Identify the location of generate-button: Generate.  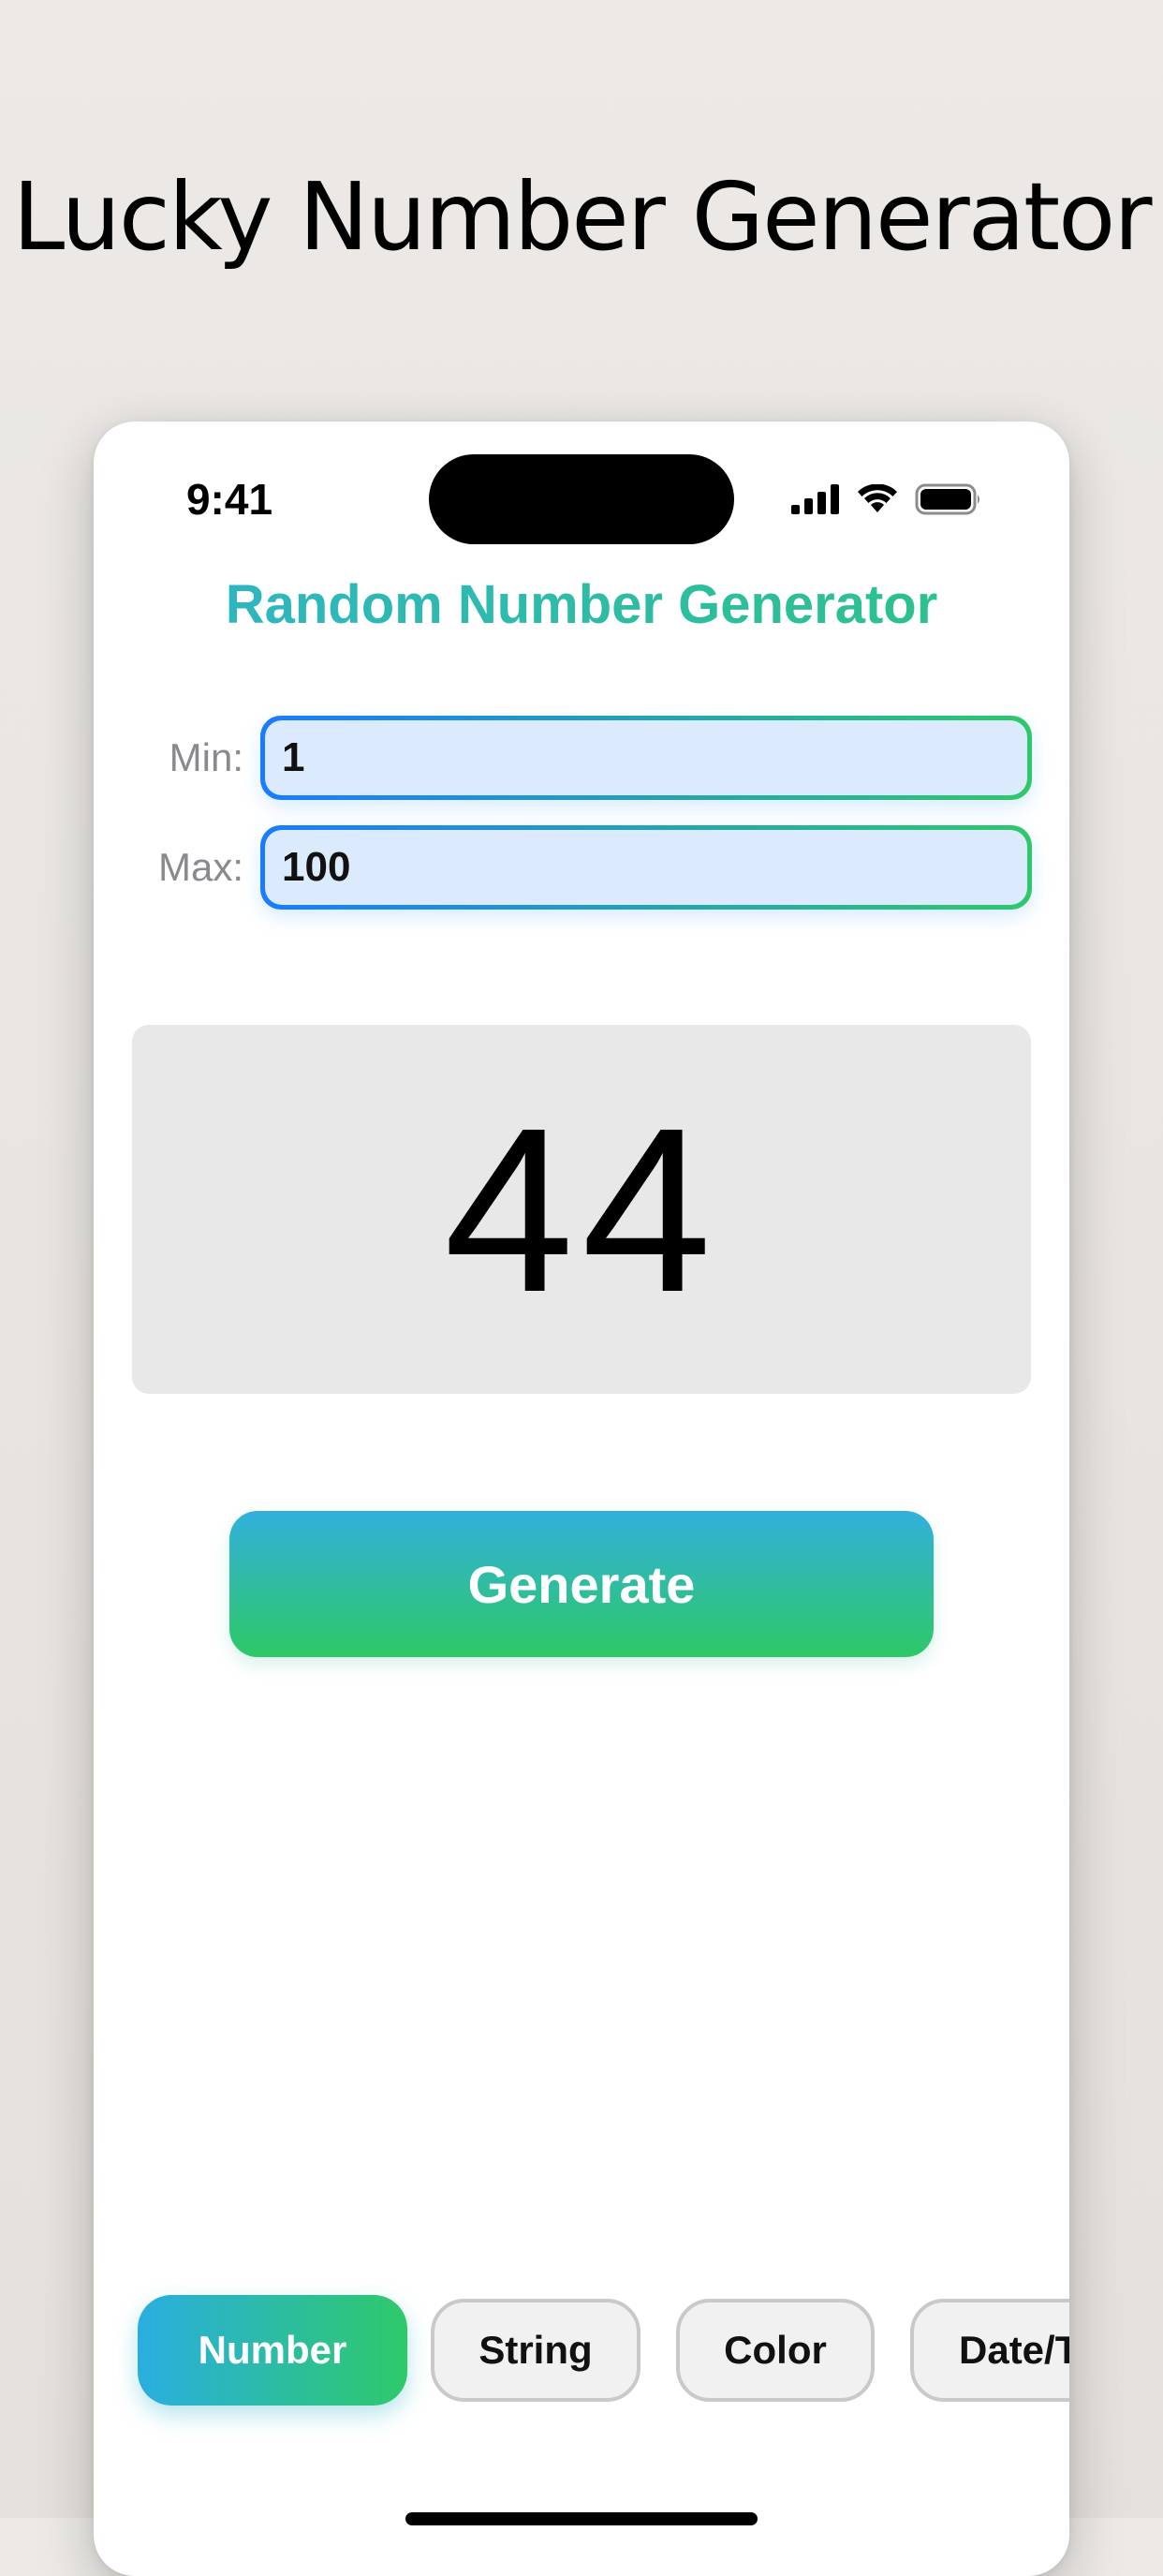
(581, 1584).